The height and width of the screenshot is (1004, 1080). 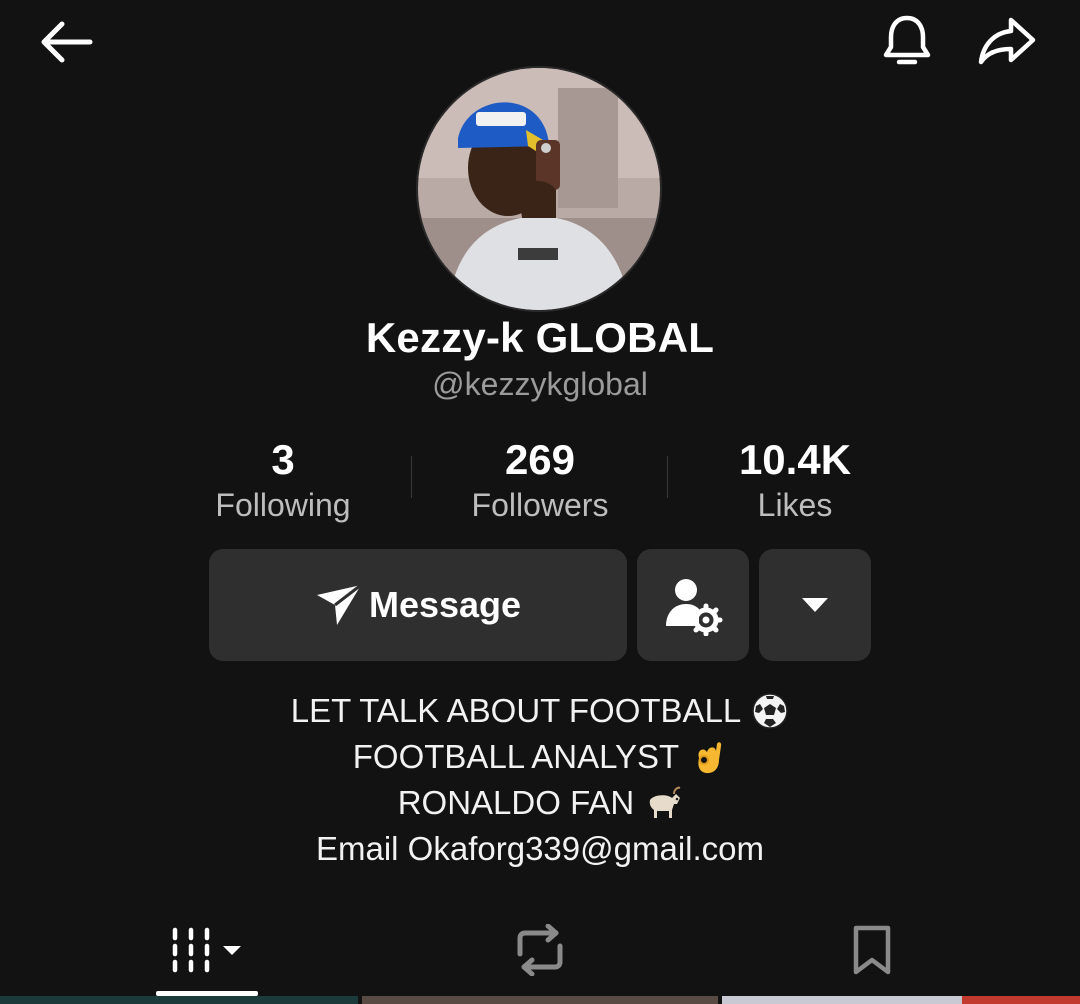 I want to click on grid-icon, so click(x=206, y=950).